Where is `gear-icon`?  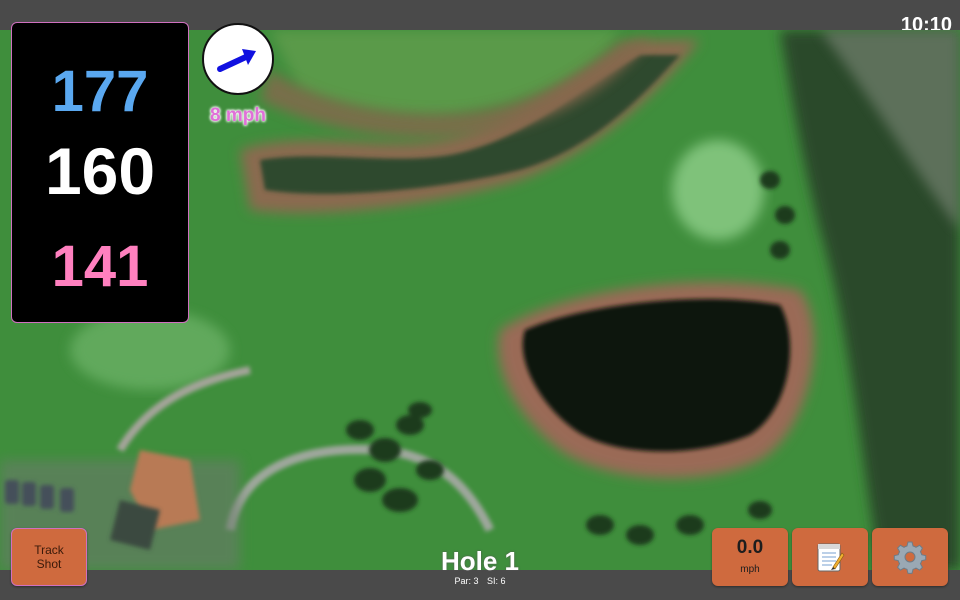
gear-icon is located at coordinates (910, 557).